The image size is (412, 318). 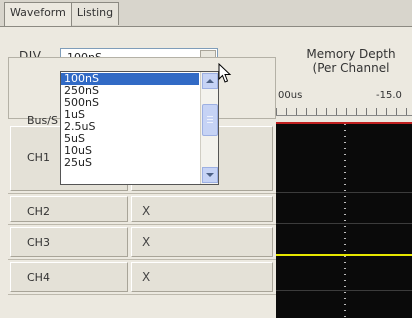 I want to click on channel-name-cell: CH2, so click(x=69, y=209).